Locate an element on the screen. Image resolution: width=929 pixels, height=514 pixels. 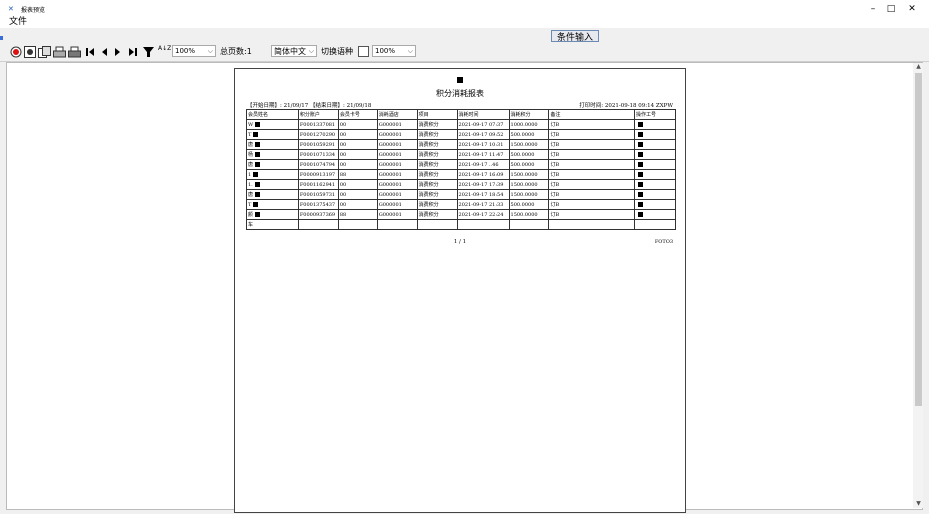
language-select: 简体中文 ⌵ is located at coordinates (294, 51).